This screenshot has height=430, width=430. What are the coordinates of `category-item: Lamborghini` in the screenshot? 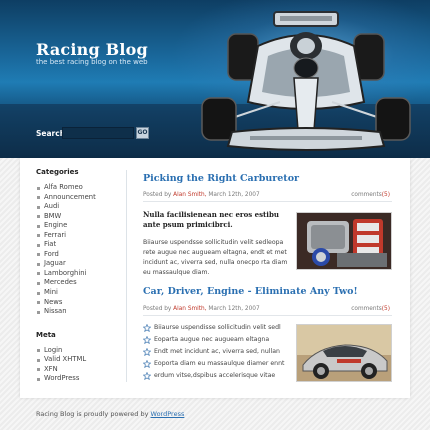 It's located at (76, 274).